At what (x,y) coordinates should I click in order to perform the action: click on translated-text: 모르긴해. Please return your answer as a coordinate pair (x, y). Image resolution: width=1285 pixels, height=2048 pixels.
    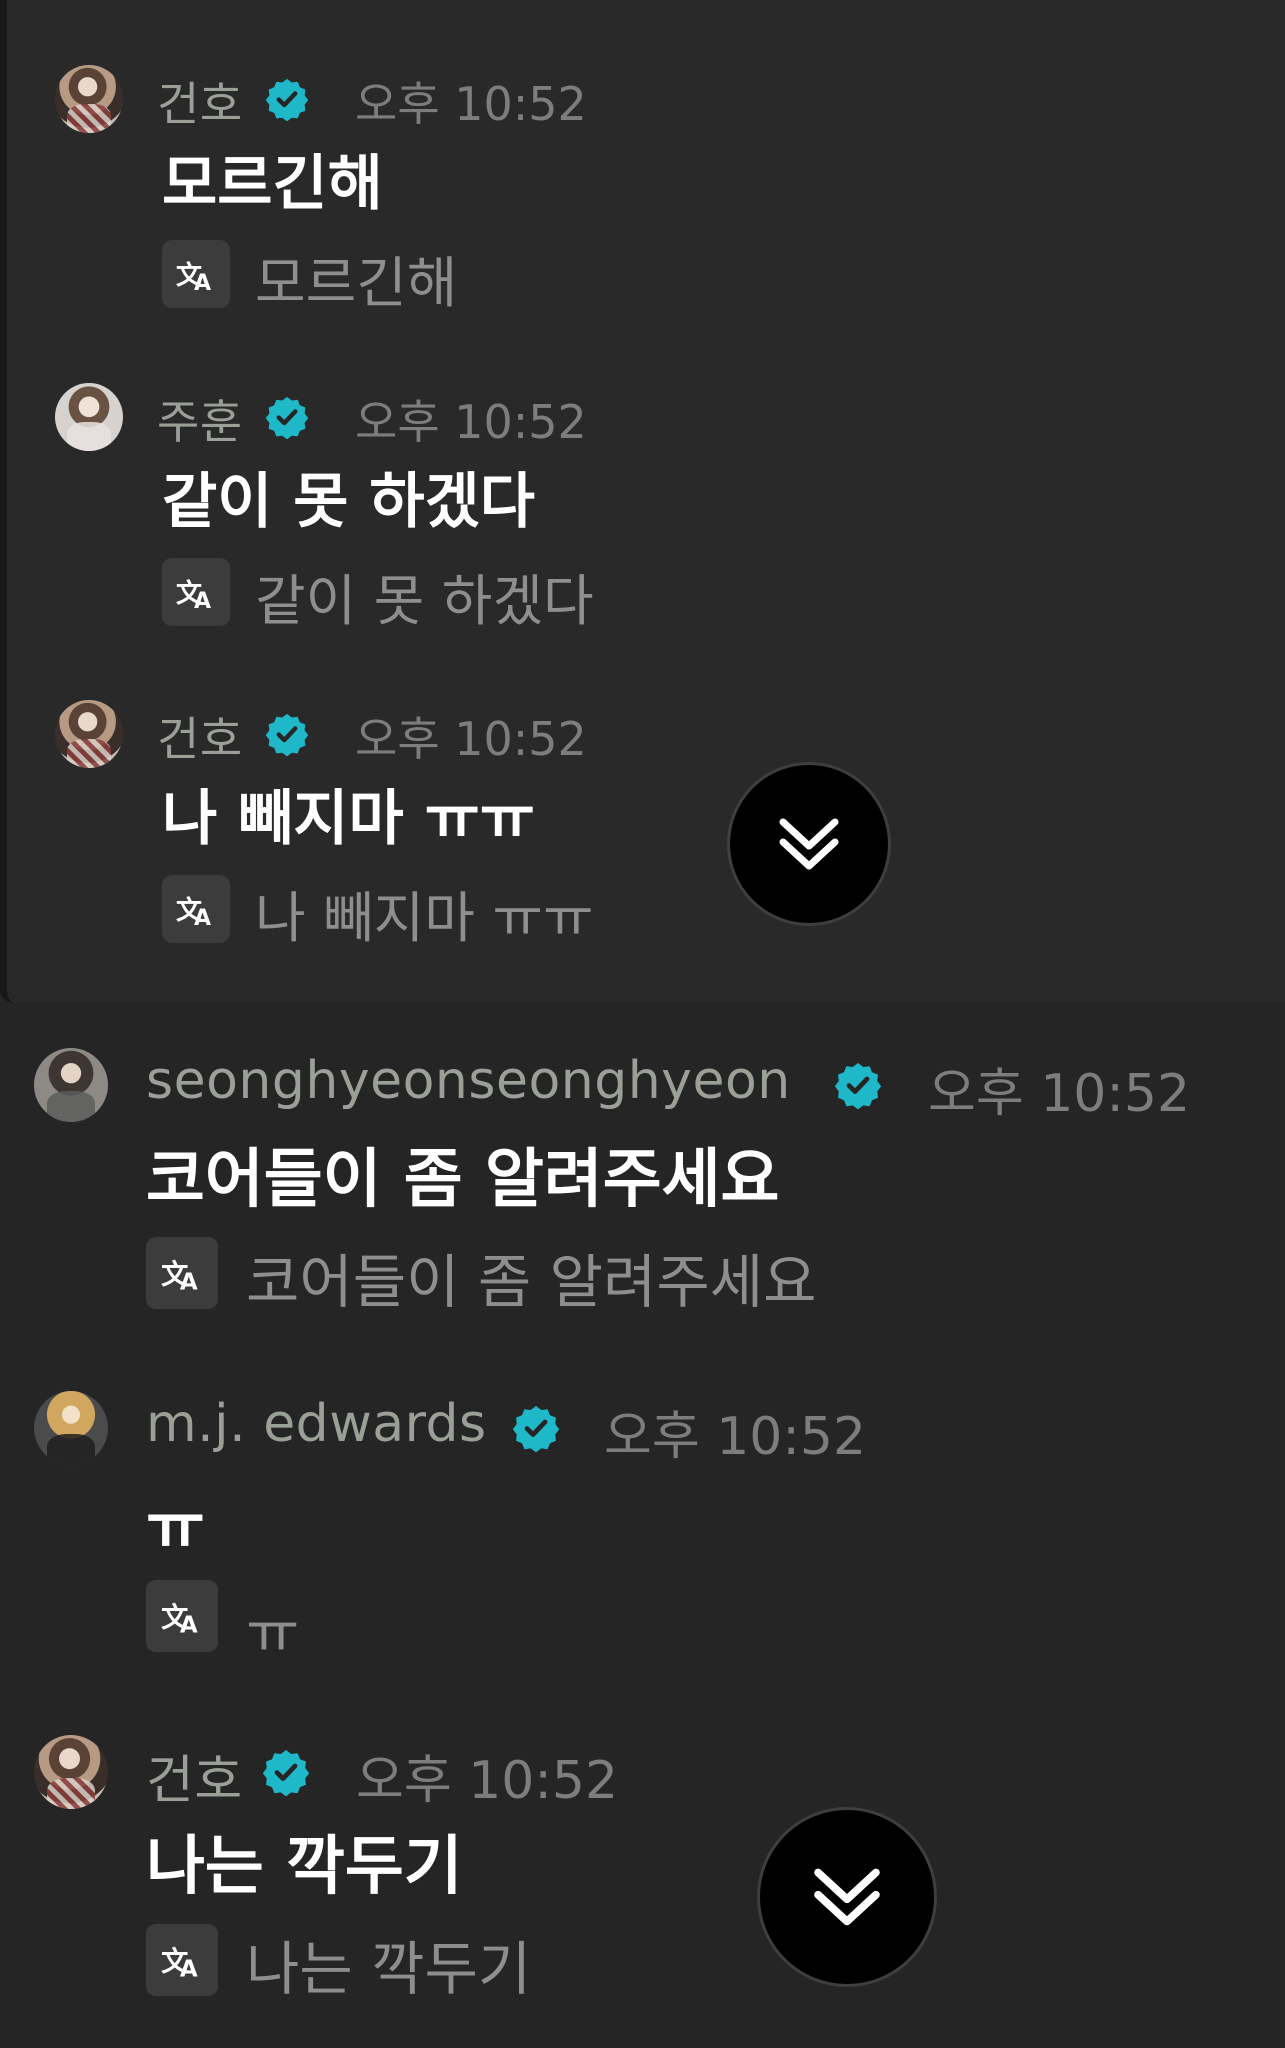
    Looking at the image, I should click on (356, 283).